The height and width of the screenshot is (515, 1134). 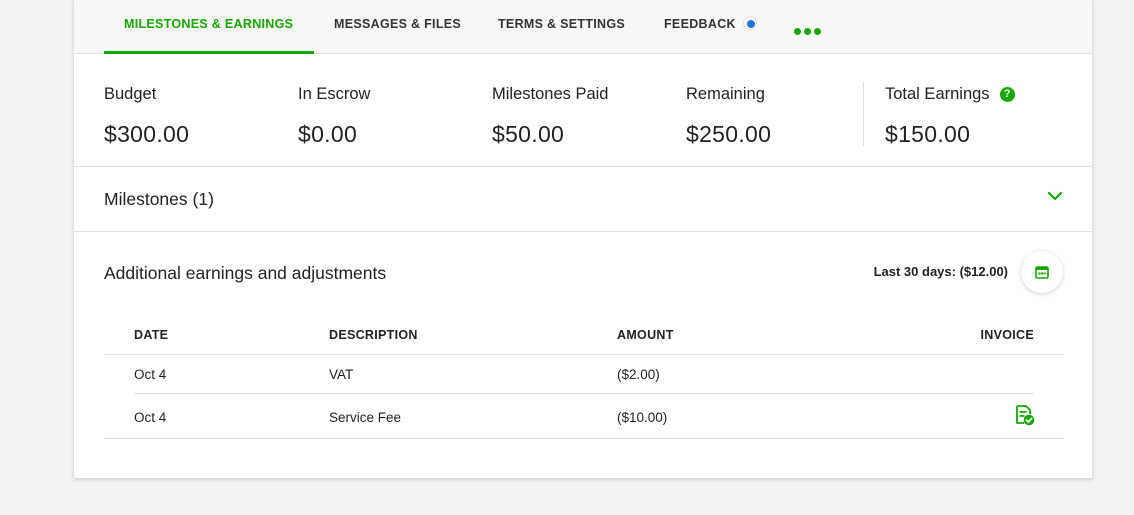 I want to click on stat-milestones-paid: Milestones Paid $50.00, so click(x=550, y=116).